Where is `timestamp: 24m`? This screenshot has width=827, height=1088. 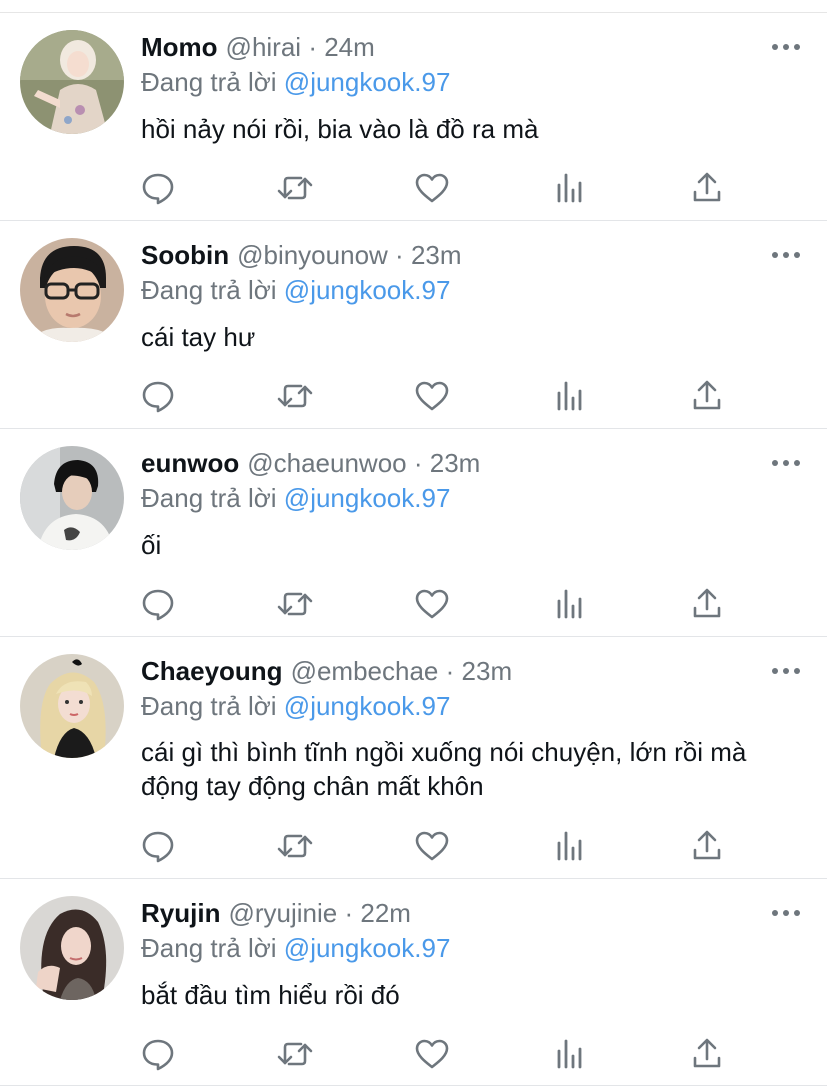 timestamp: 24m is located at coordinates (349, 47).